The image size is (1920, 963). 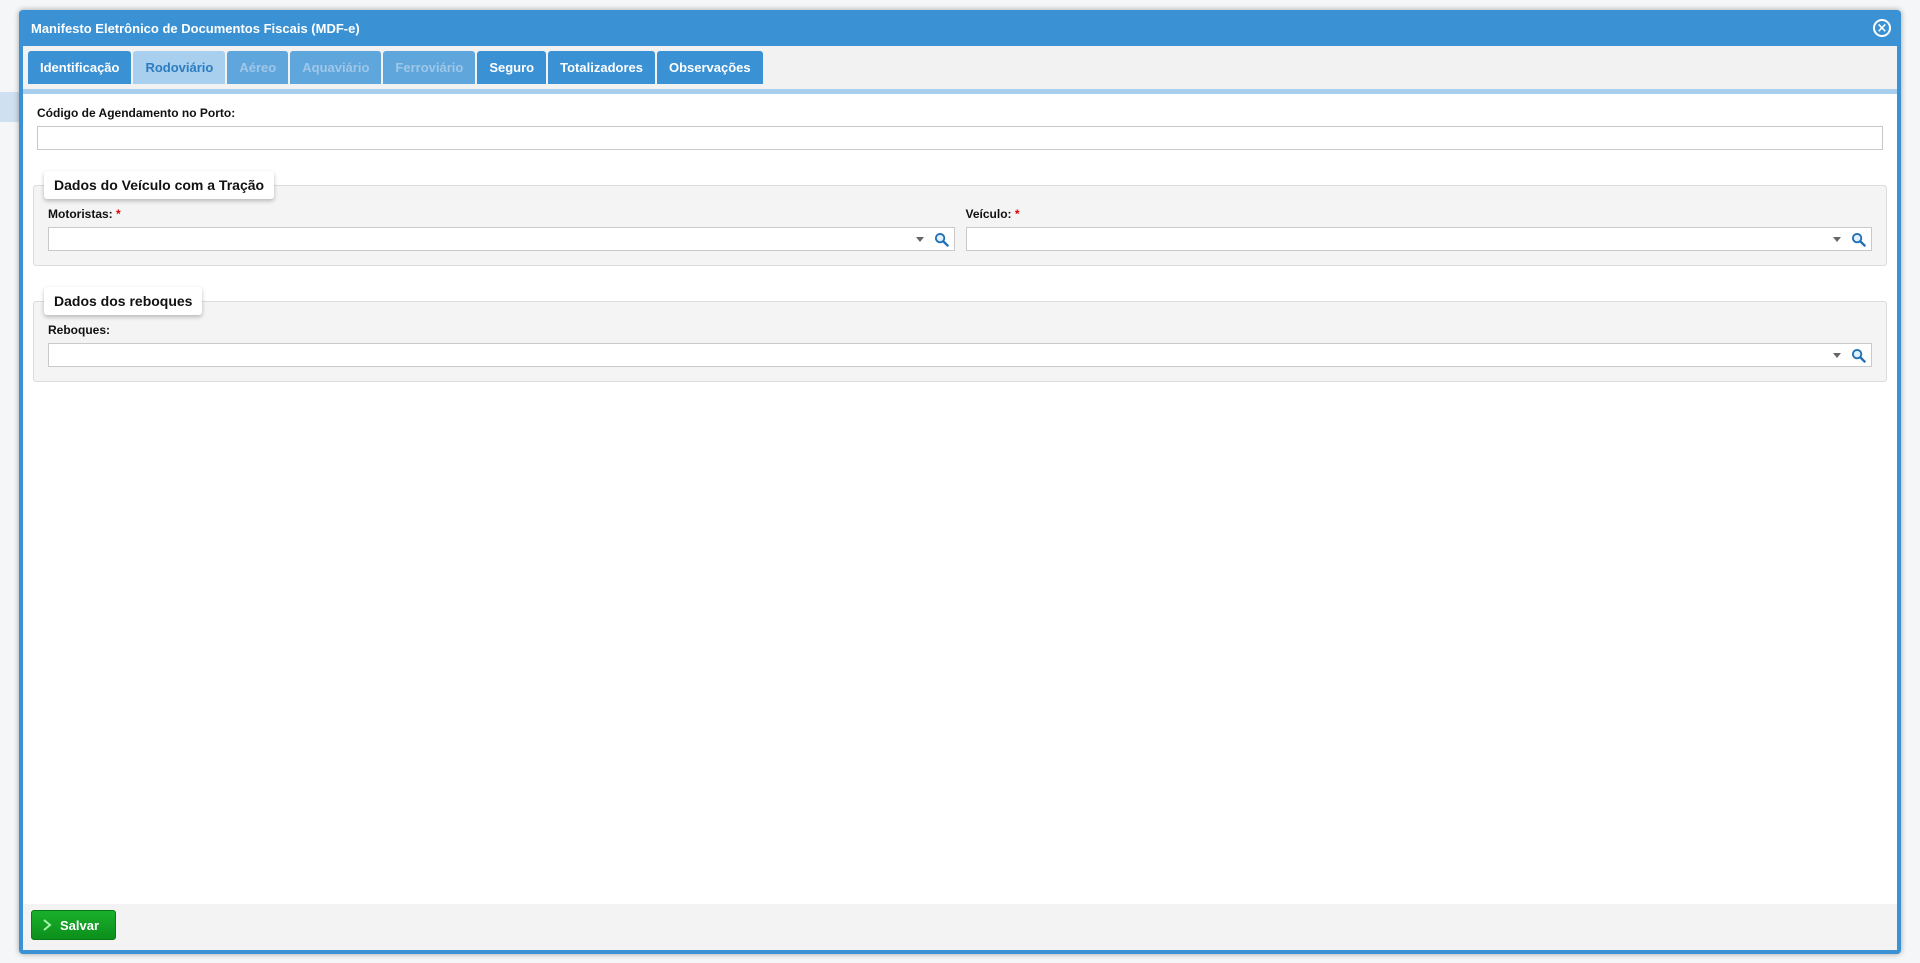 I want to click on close-icon: ×, so click(x=1882, y=28).